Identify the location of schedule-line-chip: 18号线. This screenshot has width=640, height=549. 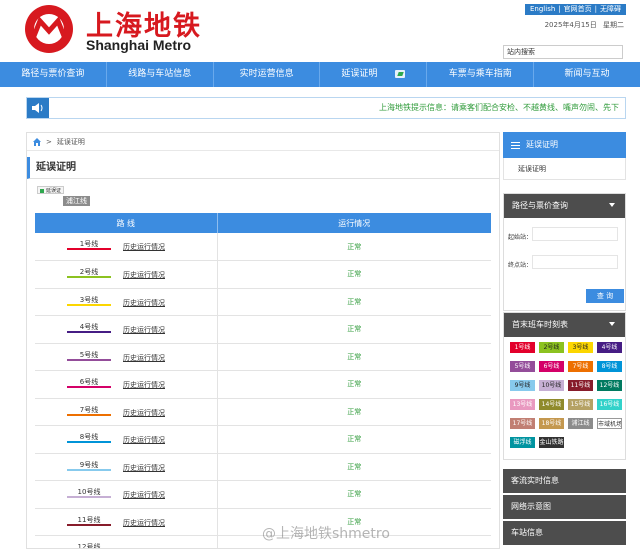
(551, 423).